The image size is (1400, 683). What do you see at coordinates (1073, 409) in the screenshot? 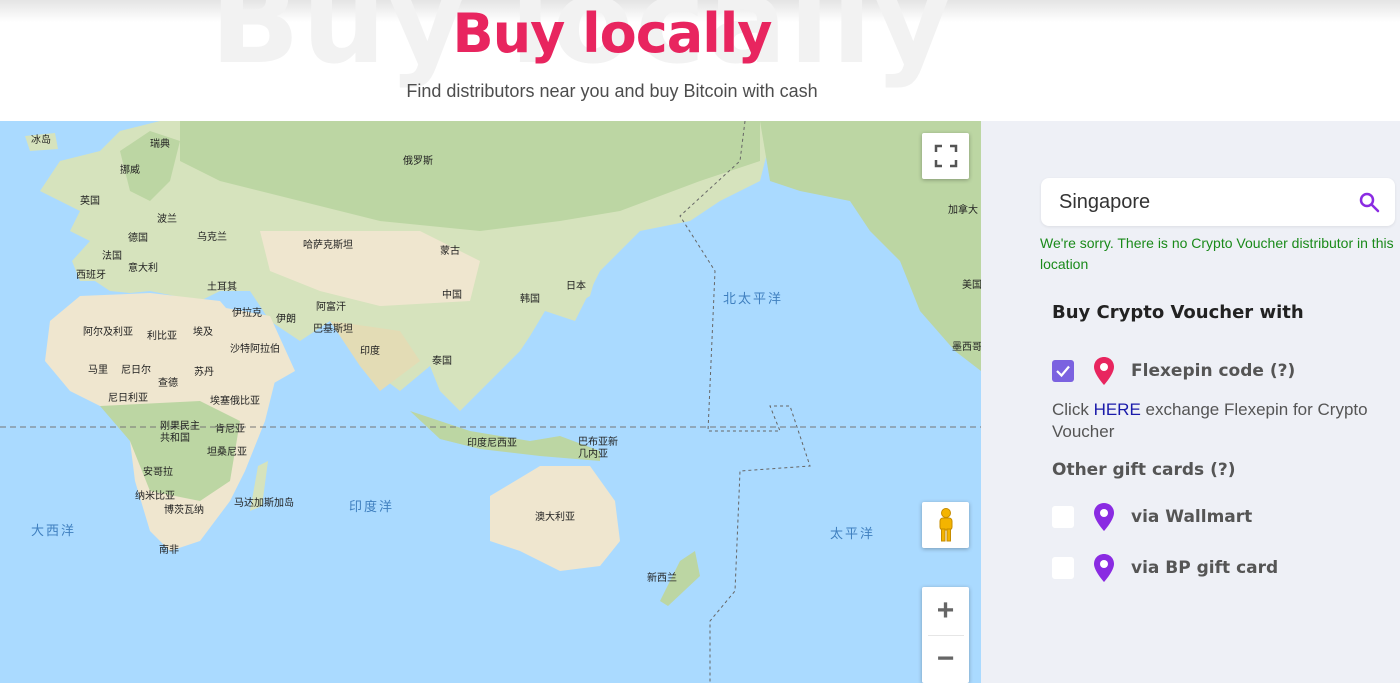
I see `note-prefix: Click` at bounding box center [1073, 409].